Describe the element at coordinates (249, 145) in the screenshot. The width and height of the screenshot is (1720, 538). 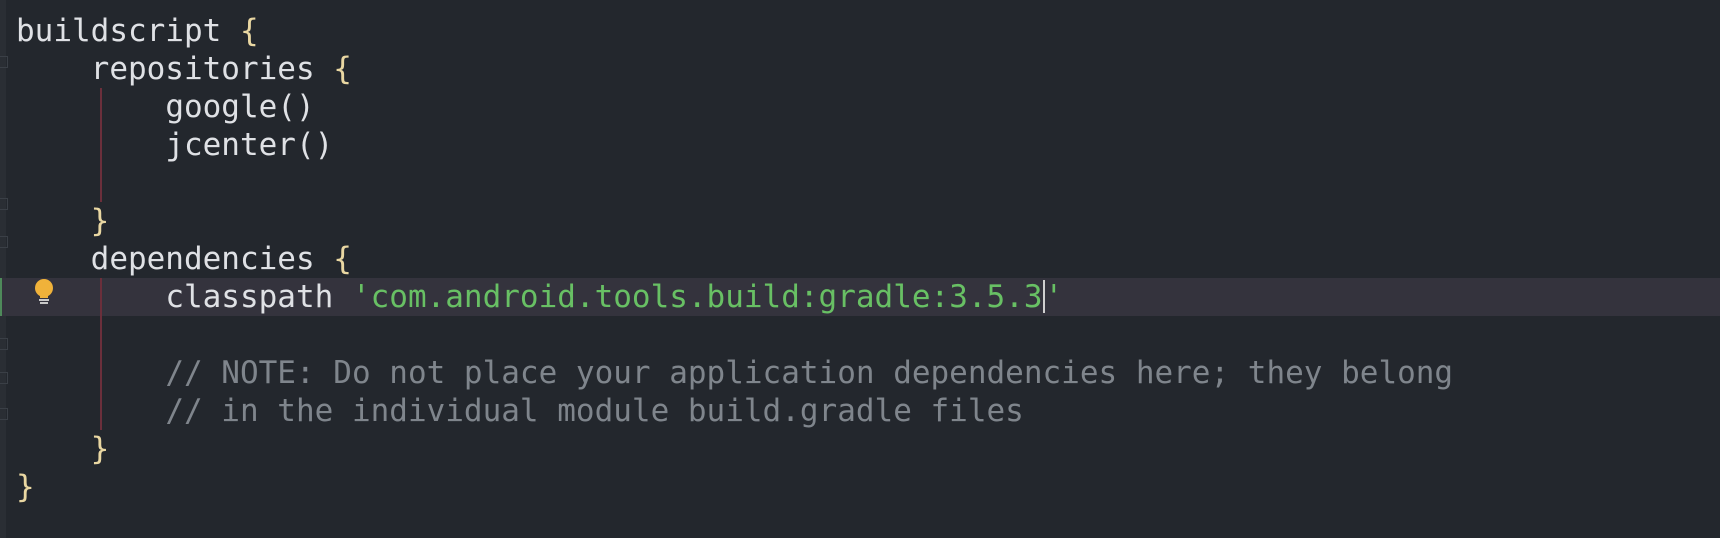
I see `code-line: jcenter()` at that location.